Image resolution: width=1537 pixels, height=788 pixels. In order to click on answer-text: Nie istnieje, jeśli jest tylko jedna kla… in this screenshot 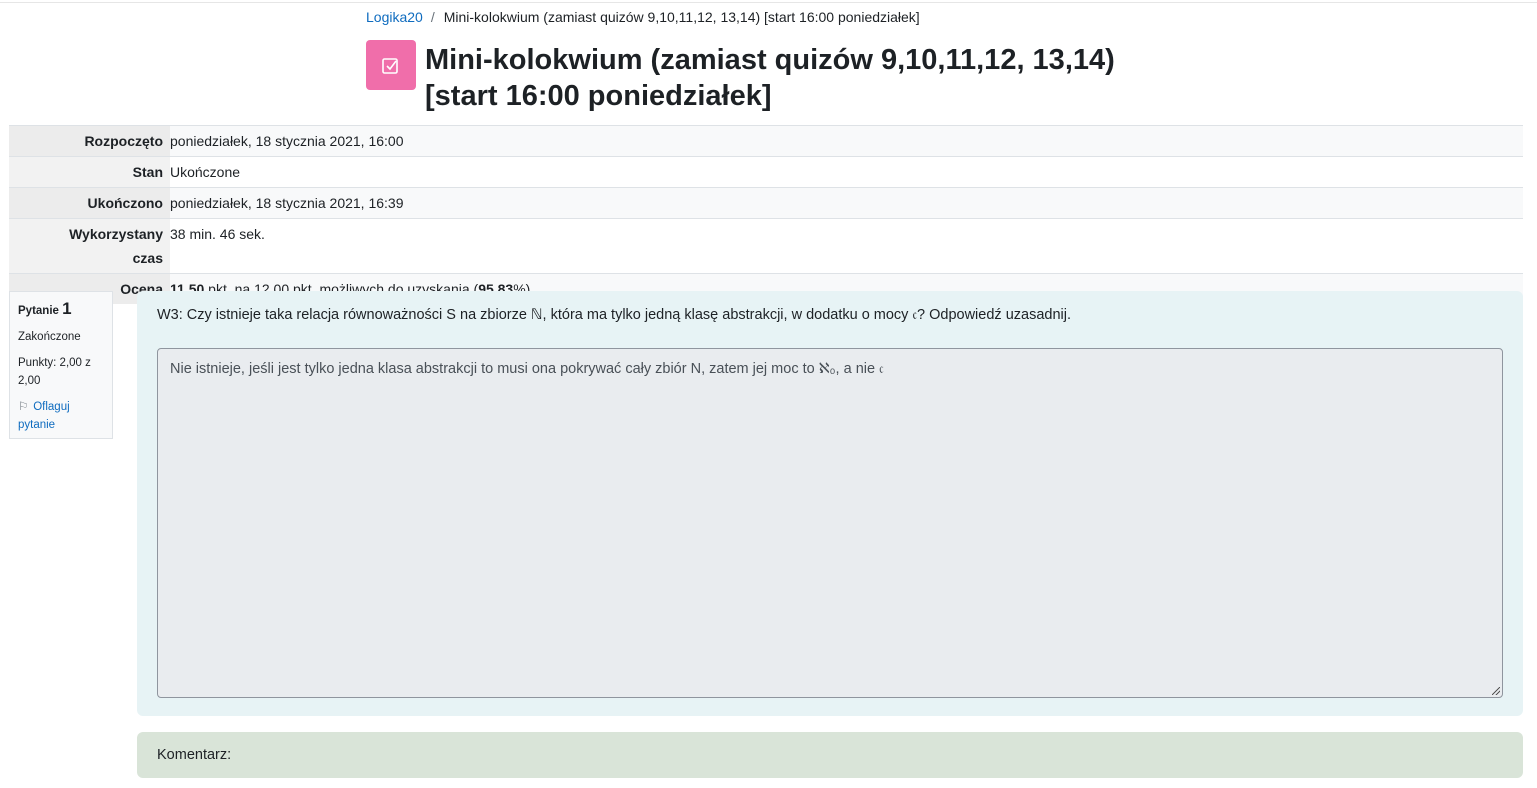, I will do `click(527, 369)`.